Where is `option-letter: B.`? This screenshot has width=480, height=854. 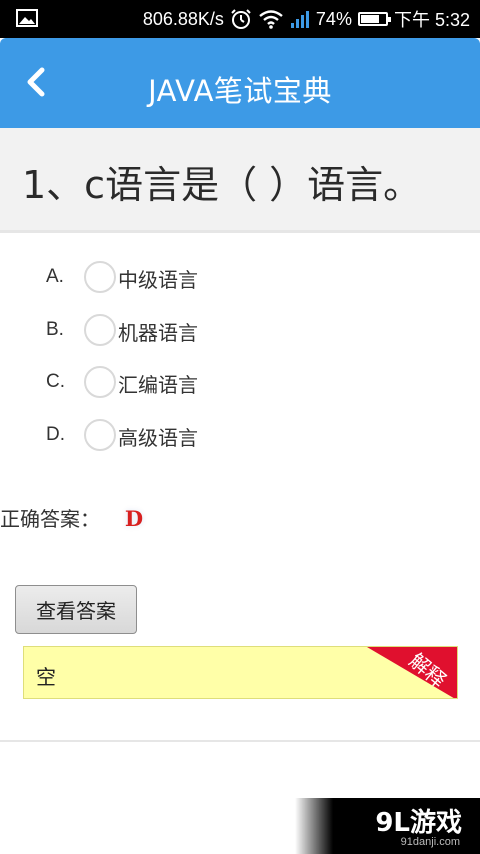
option-letter: B. is located at coordinates (55, 329).